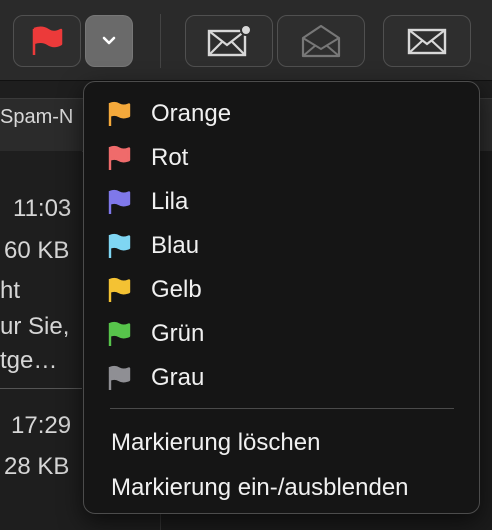 This screenshot has width=492, height=530. I want to click on green-flag-icon, so click(119, 333).